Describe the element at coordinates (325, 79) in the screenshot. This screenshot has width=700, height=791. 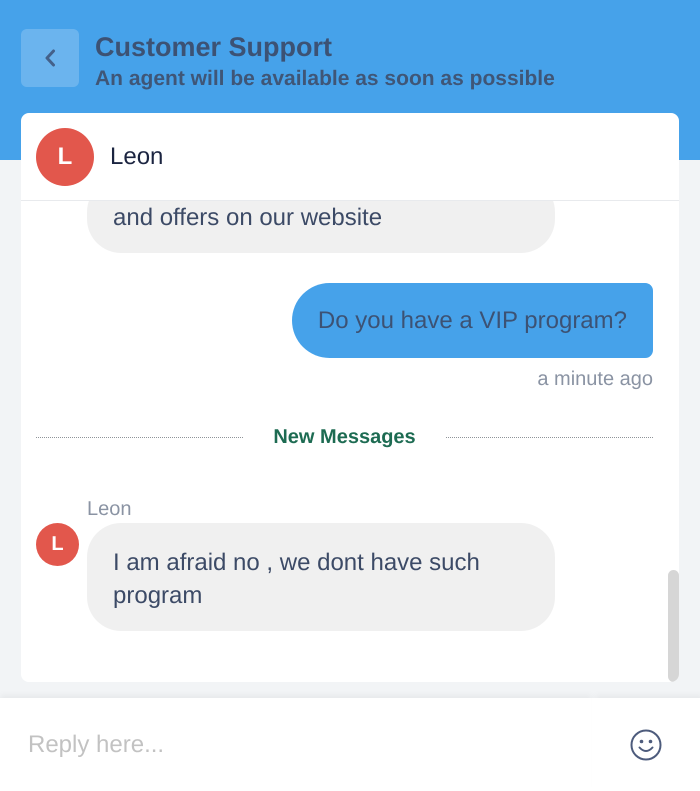
I see `header-subtitle: An agent will be available as soon as possible` at that location.